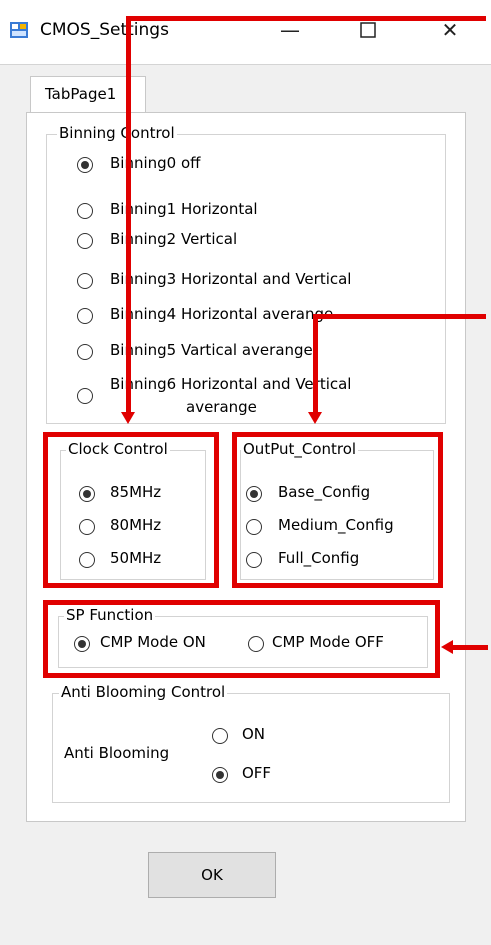 The image size is (491, 945). I want to click on annotation-arrow-sp, so click(447, 647).